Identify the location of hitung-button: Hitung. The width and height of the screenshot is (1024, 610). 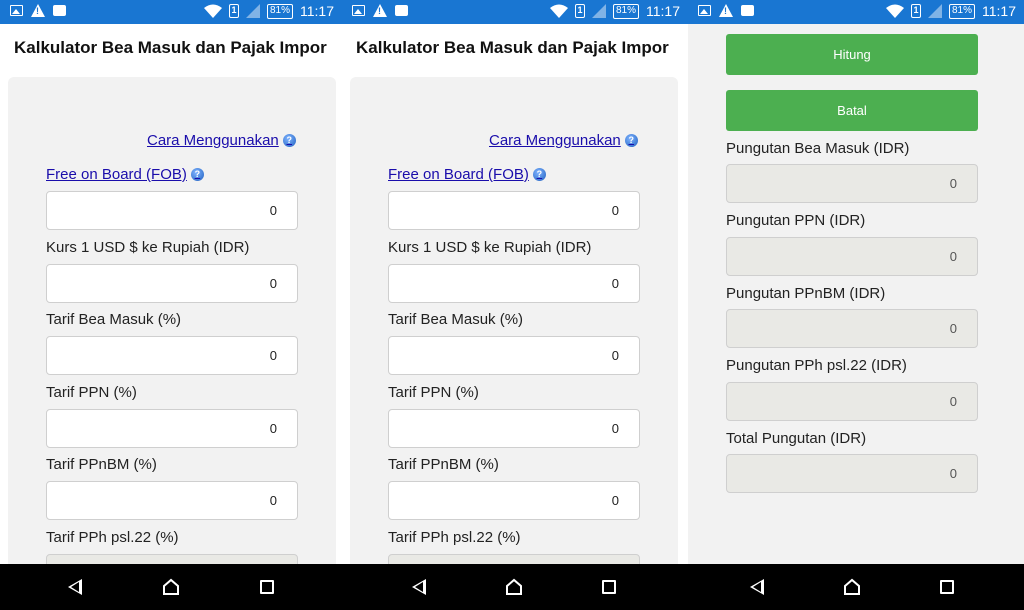
(852, 54).